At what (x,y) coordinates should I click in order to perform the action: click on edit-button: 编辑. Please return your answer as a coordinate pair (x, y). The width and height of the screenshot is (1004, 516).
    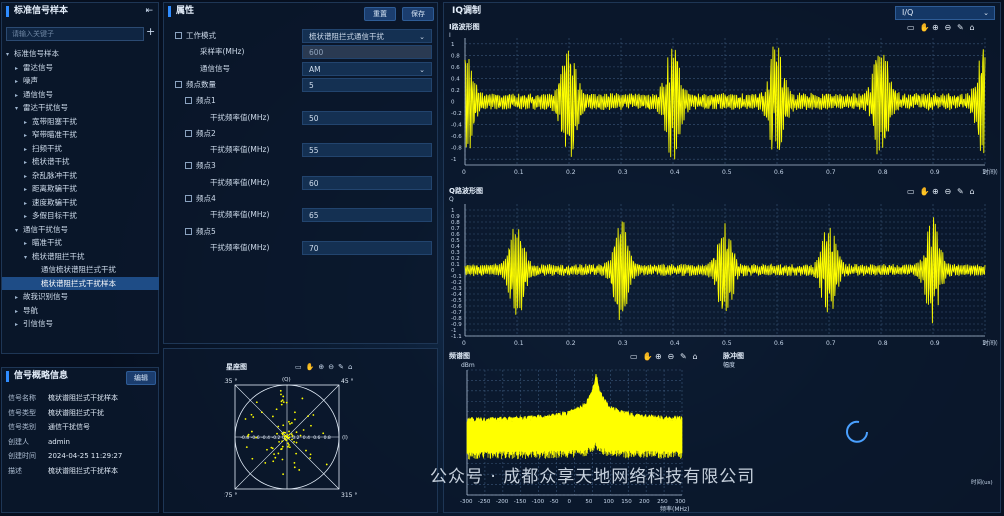
    Looking at the image, I should click on (141, 378).